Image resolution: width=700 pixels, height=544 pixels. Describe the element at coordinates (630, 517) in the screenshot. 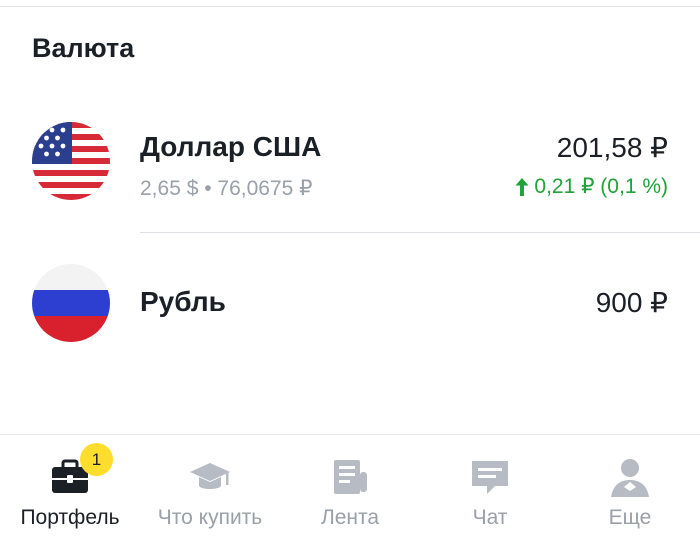

I see `tab-label: Еще` at that location.